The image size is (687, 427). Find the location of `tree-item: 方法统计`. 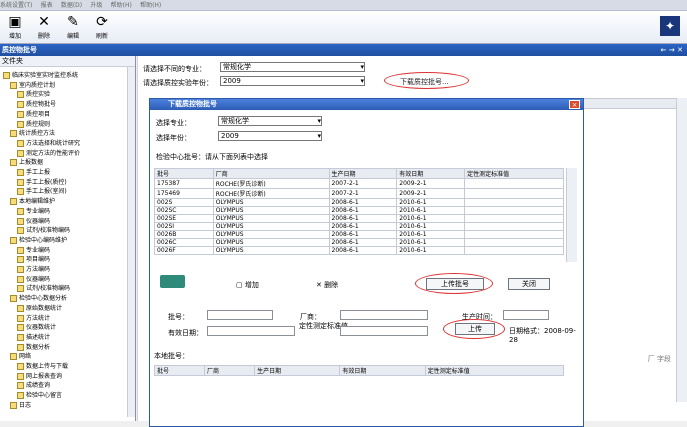

tree-item: 方法统计 is located at coordinates (33, 317).